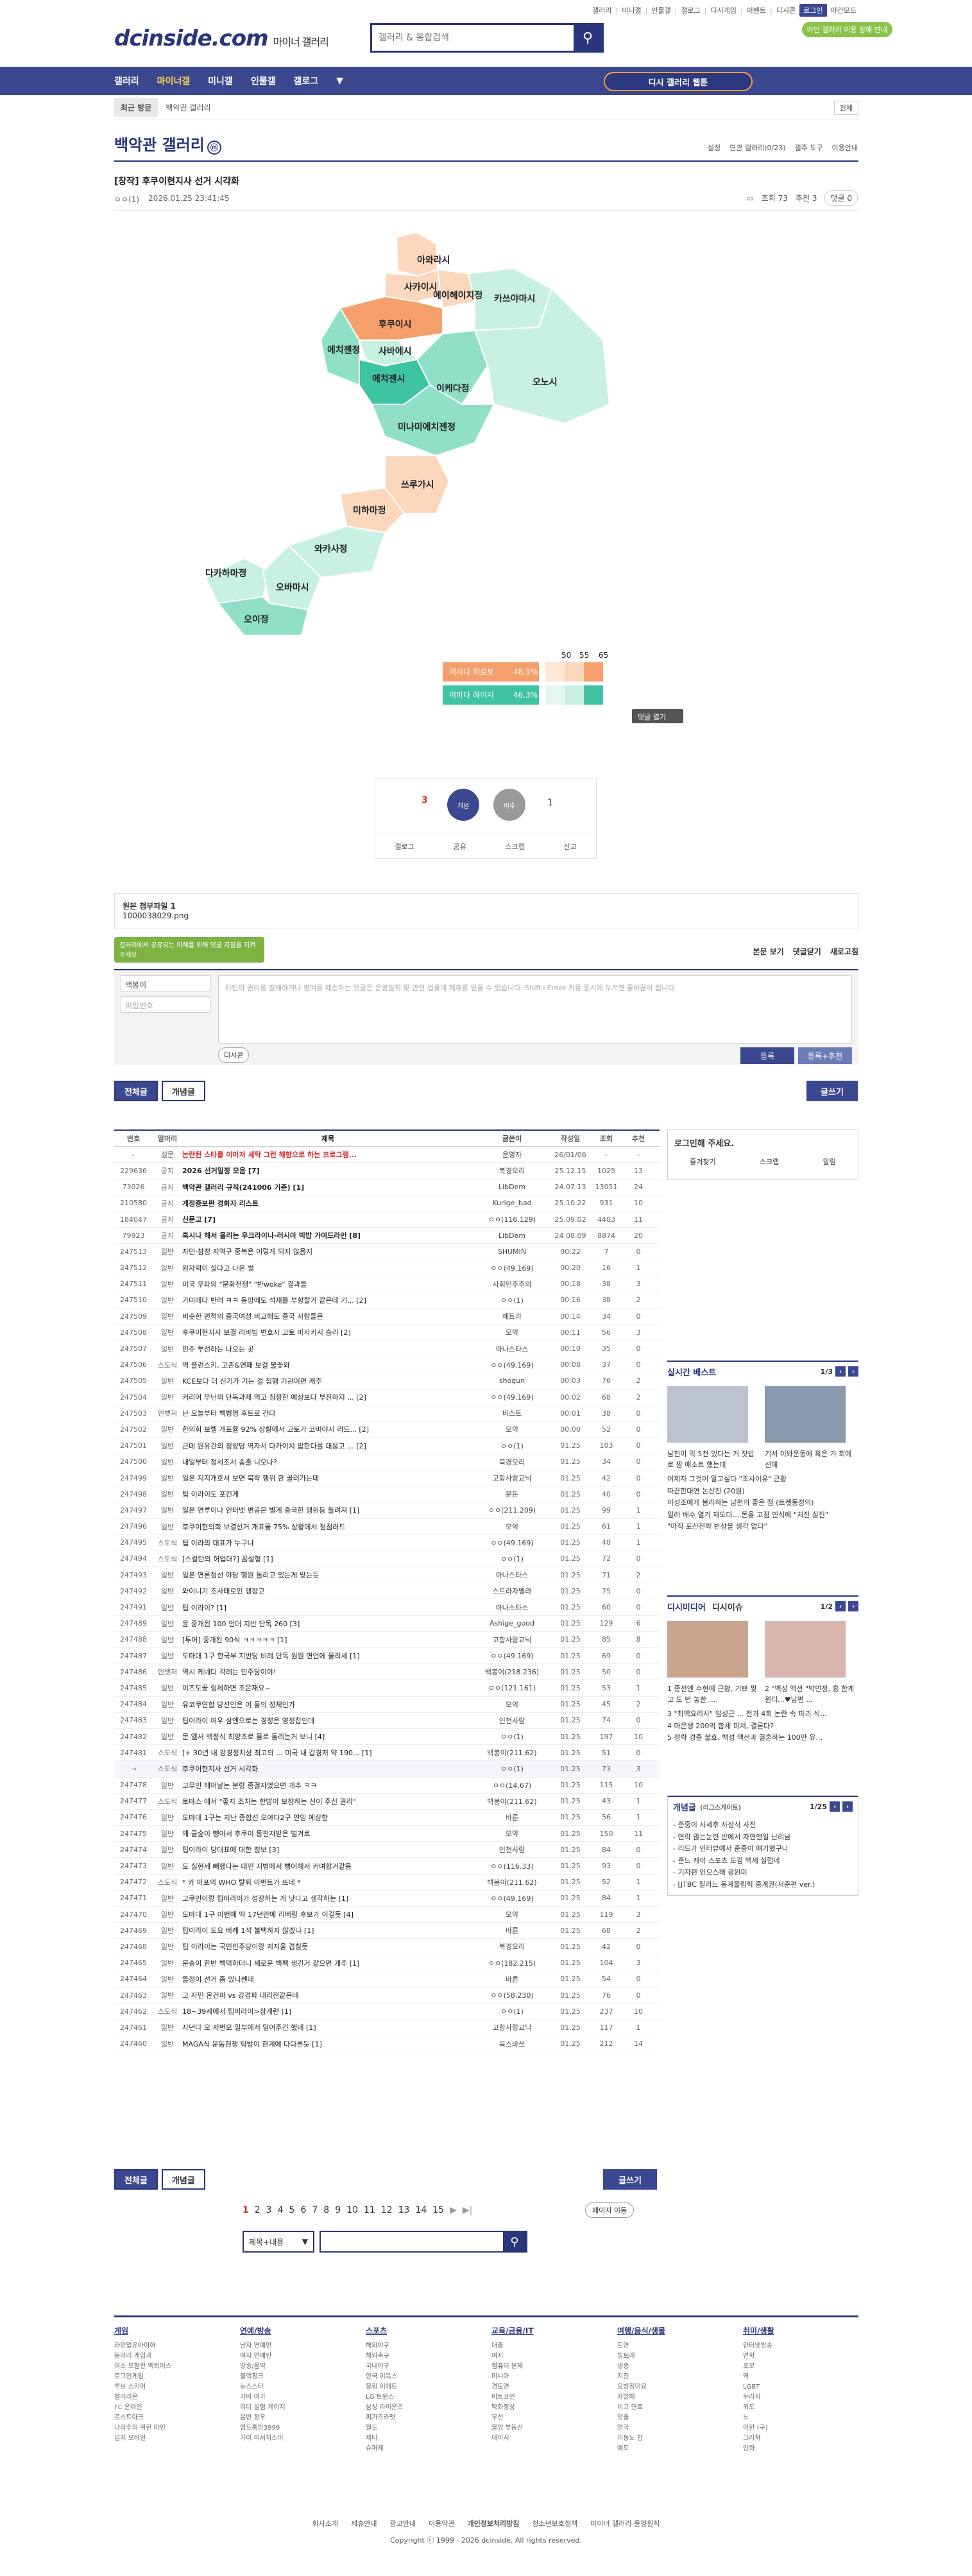  I want to click on row-title: 내일부터 정세조서 송출 니오나?, so click(327, 1462).